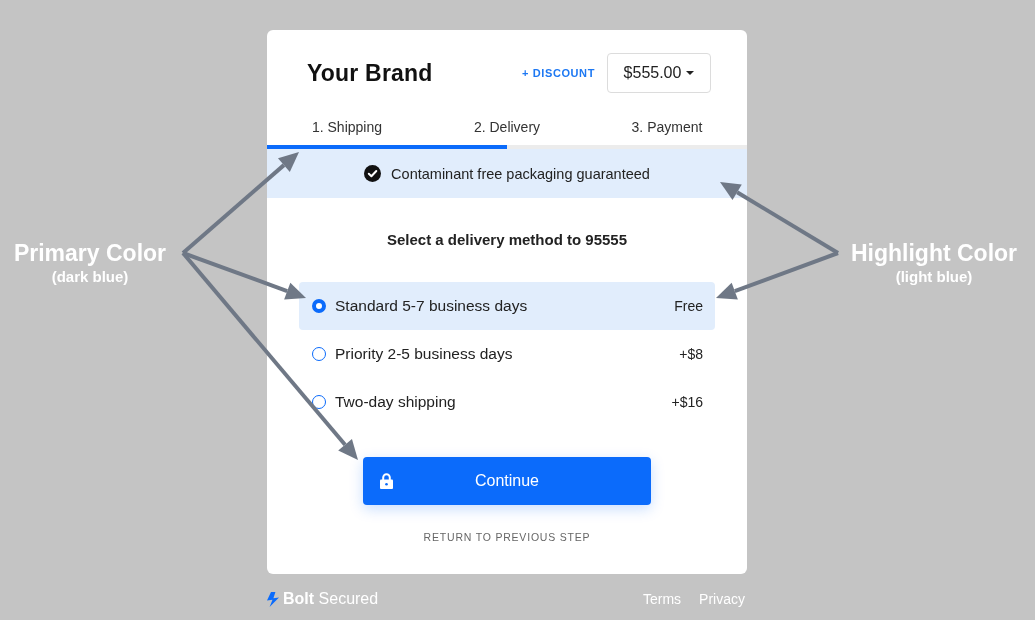 This screenshot has width=1035, height=620. What do you see at coordinates (507, 240) in the screenshot?
I see `section-heading: Select a delivery method to 95555` at bounding box center [507, 240].